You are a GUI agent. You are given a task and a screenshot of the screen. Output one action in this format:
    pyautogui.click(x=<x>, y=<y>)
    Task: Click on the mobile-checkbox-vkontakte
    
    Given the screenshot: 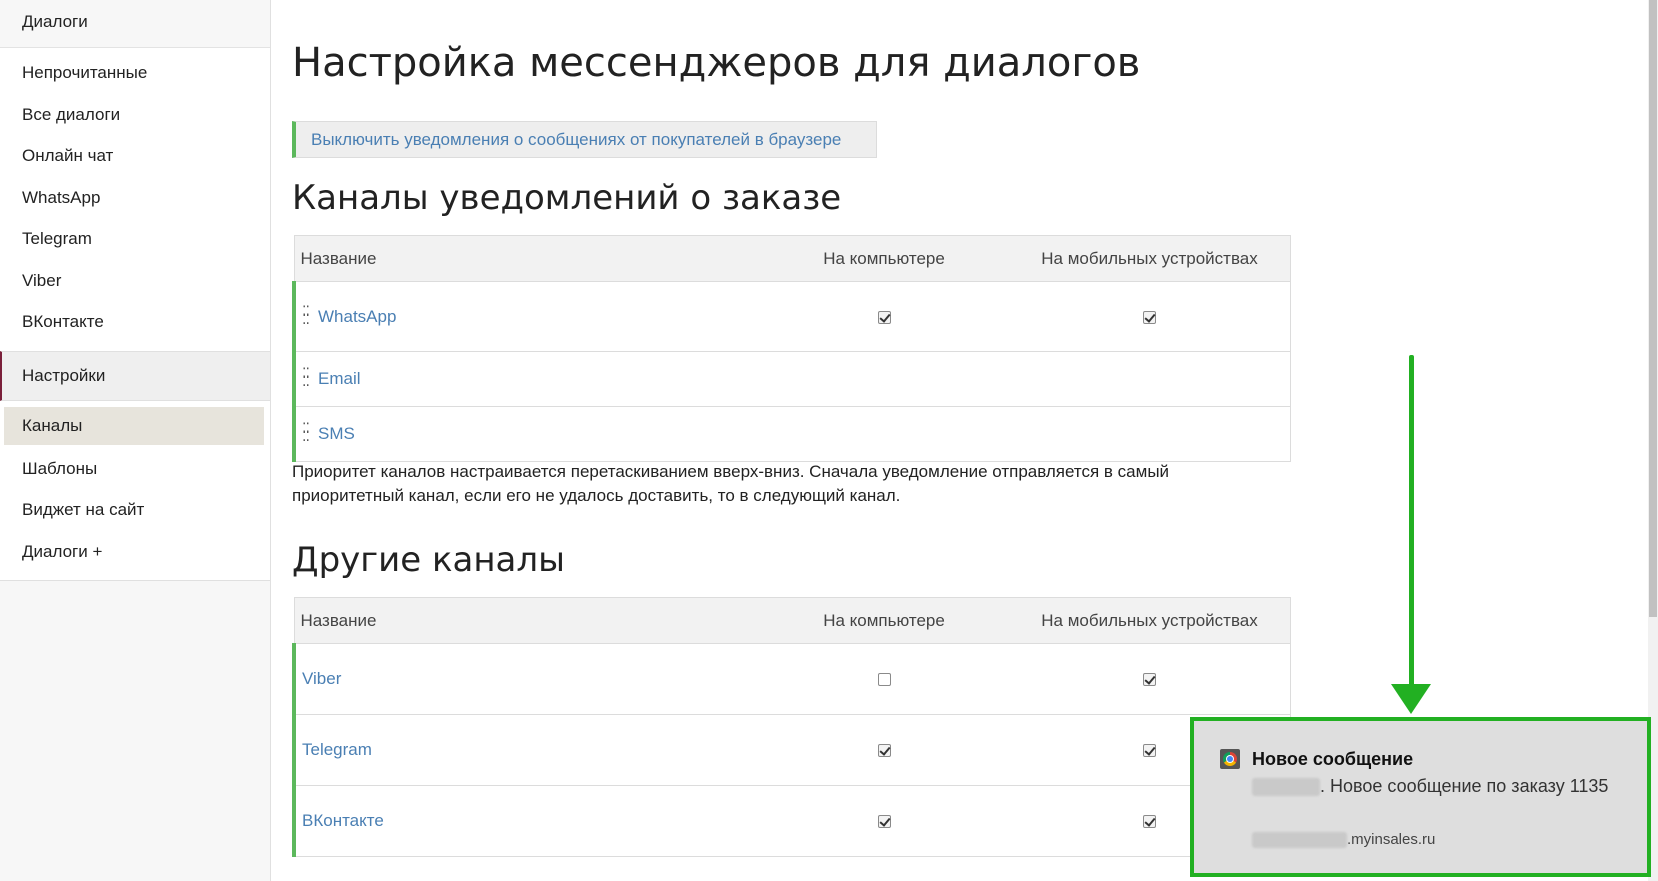 What is the action you would take?
    pyautogui.click(x=1149, y=822)
    